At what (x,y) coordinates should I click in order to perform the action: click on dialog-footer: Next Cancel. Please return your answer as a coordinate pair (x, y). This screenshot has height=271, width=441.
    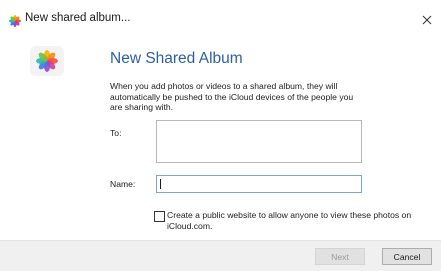
    Looking at the image, I should click on (220, 255).